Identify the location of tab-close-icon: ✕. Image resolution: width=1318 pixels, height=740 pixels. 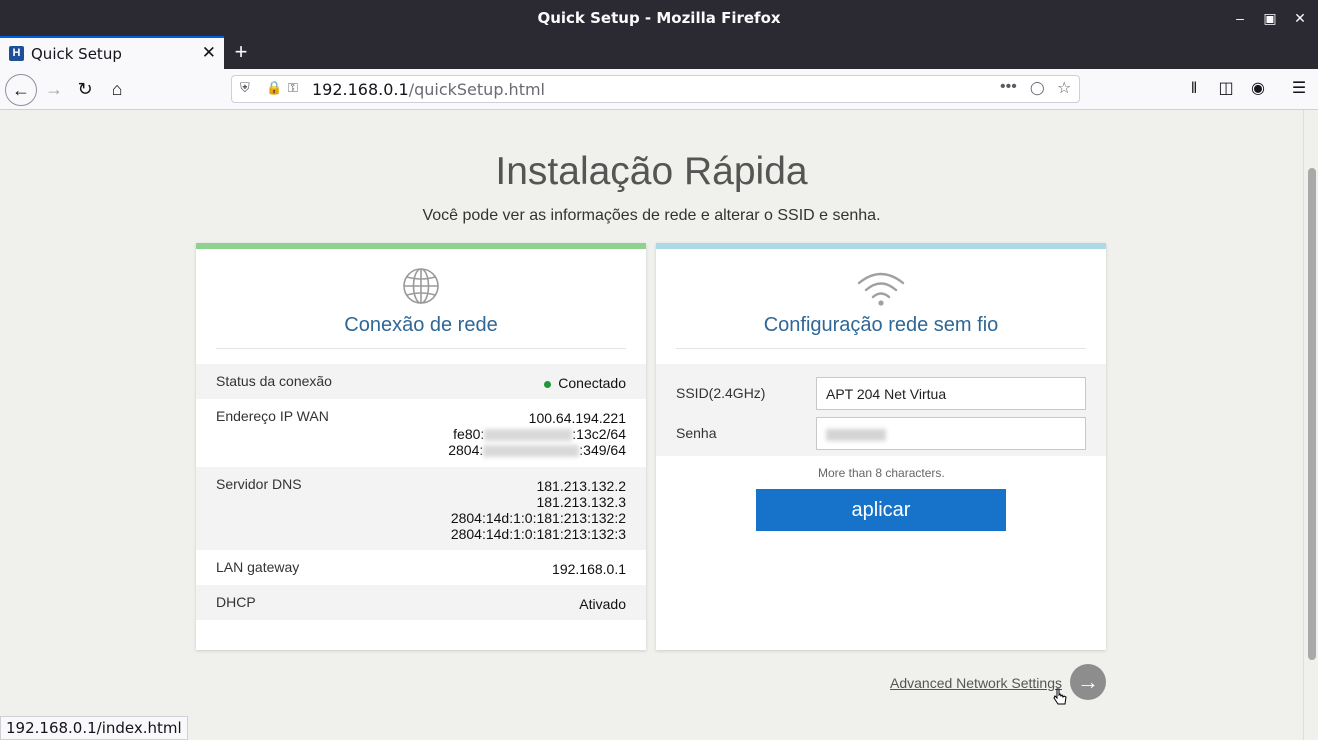
(209, 53).